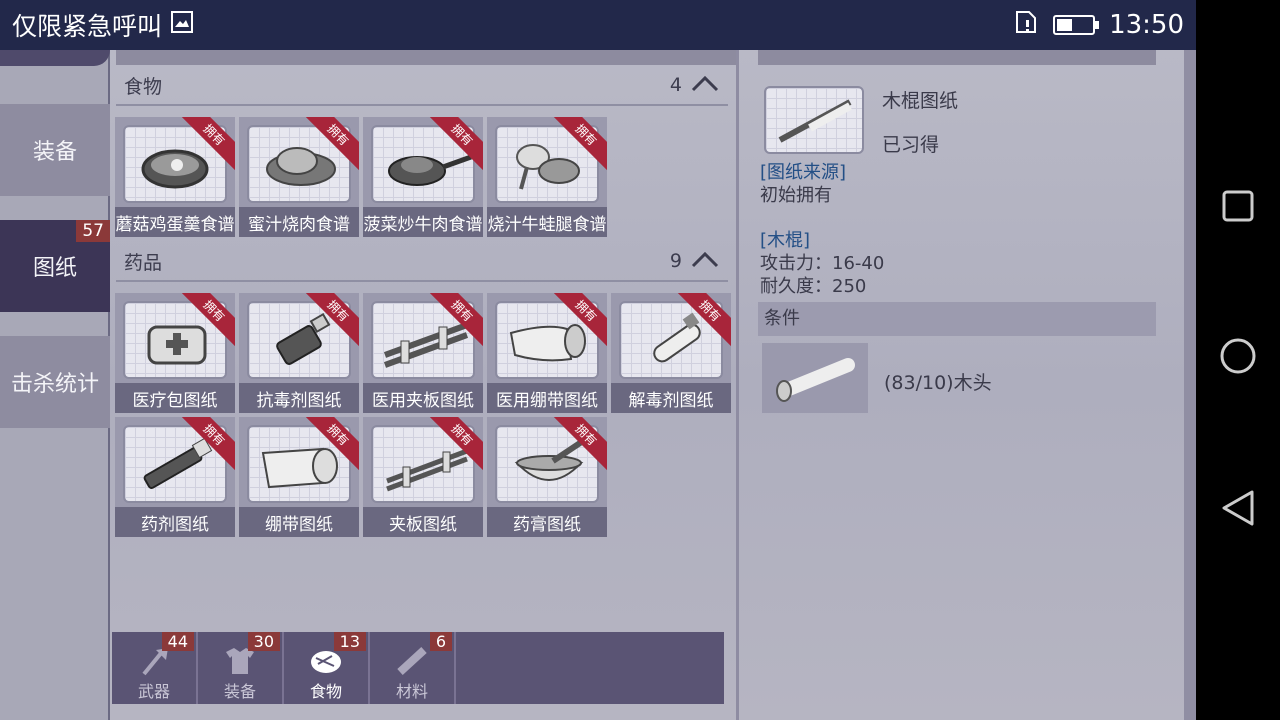  I want to click on tab-label: 图纸, so click(54, 268).